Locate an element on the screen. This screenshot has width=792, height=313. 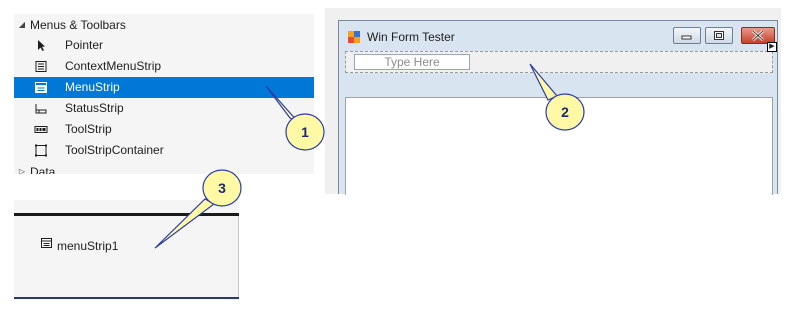
callout-2-pointer is located at coordinates (543, 82).